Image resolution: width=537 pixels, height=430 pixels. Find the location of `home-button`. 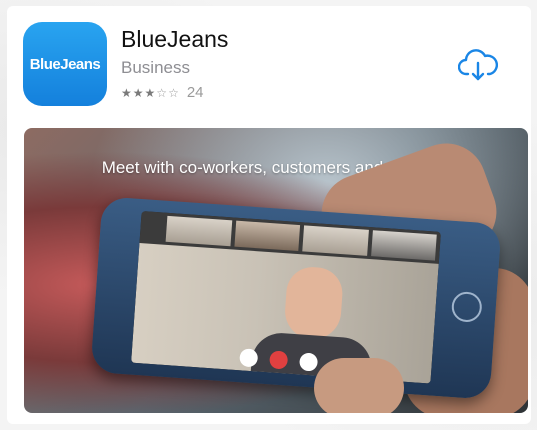

home-button is located at coordinates (466, 306).